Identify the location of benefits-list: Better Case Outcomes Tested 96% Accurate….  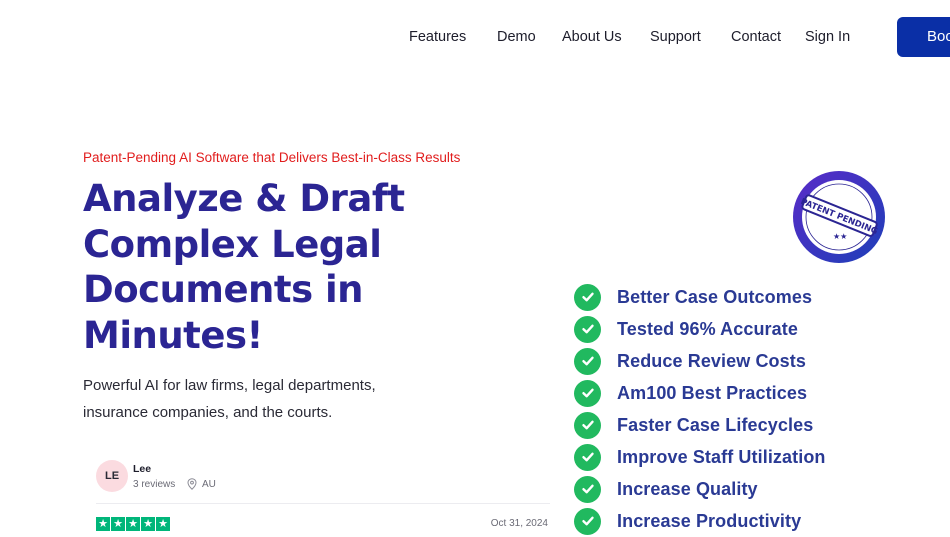
(700, 409).